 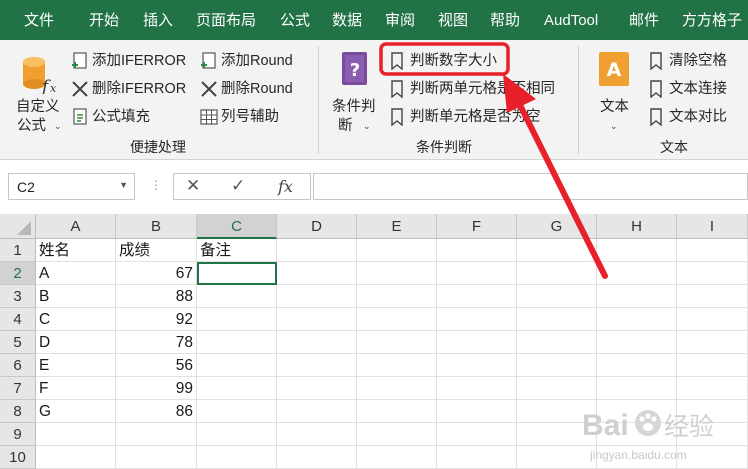 What do you see at coordinates (317, 296) in the screenshot?
I see `cell-d3` at bounding box center [317, 296].